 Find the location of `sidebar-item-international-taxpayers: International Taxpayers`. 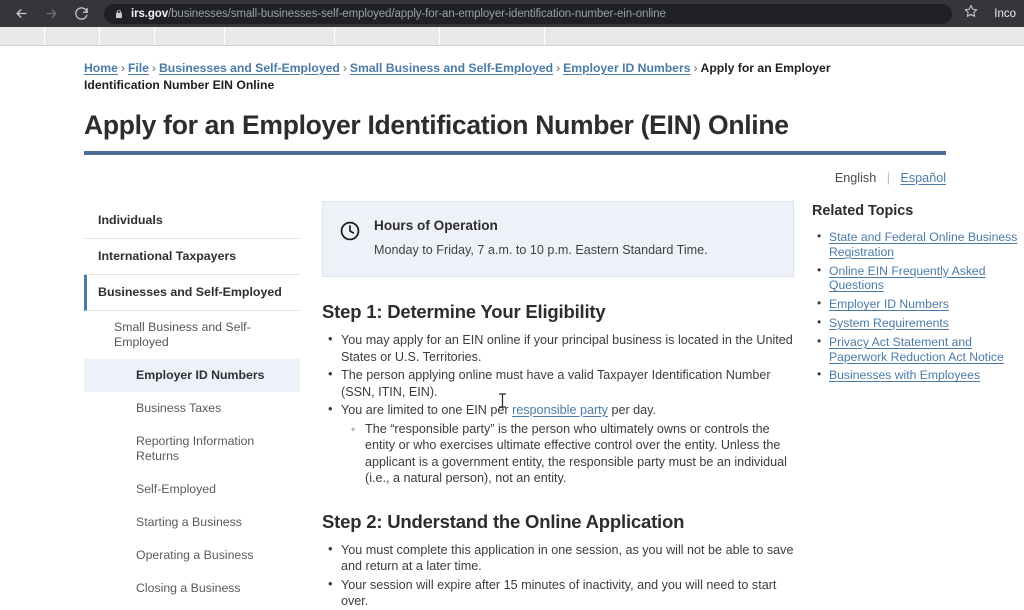

sidebar-item-international-taxpayers: International Taxpayers is located at coordinates (192, 257).